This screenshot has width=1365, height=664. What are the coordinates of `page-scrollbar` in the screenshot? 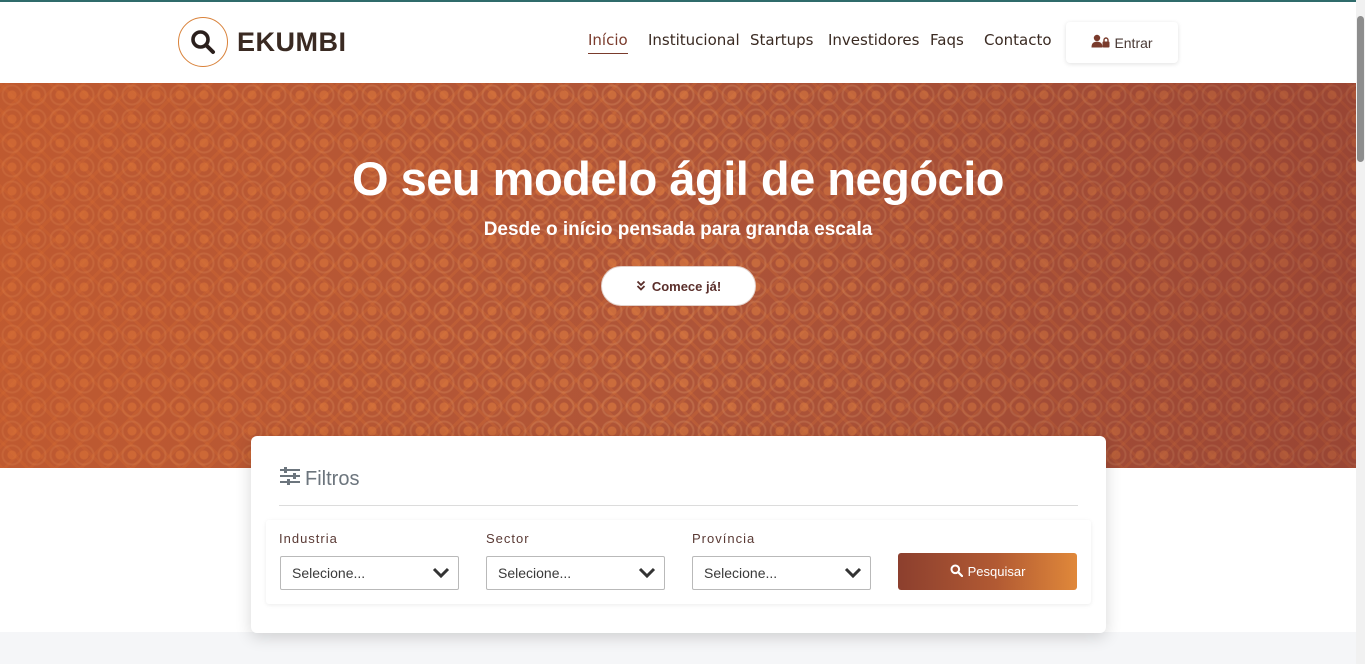 It's located at (1360, 332).